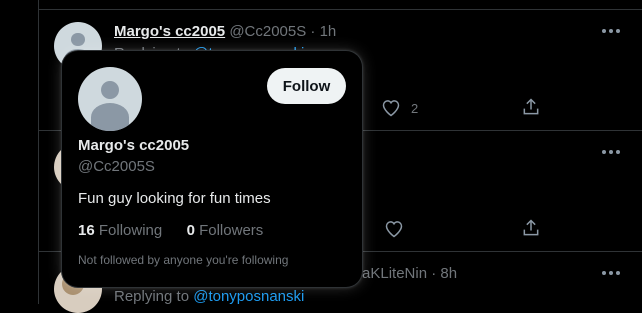 This screenshot has height=313, width=642. I want to click on tweet-author-name: Margo's cc2005, so click(169, 31).